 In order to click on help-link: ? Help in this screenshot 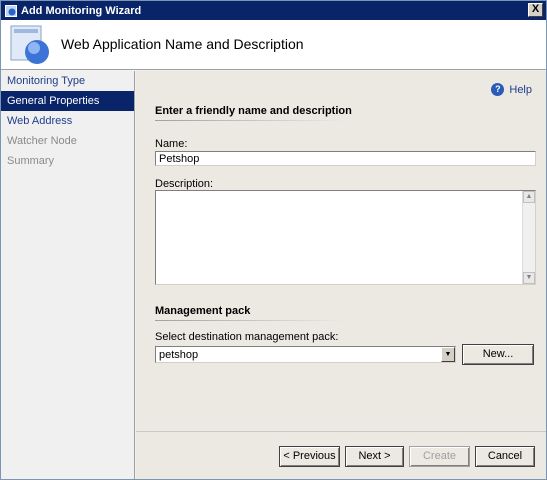, I will do `click(511, 89)`.